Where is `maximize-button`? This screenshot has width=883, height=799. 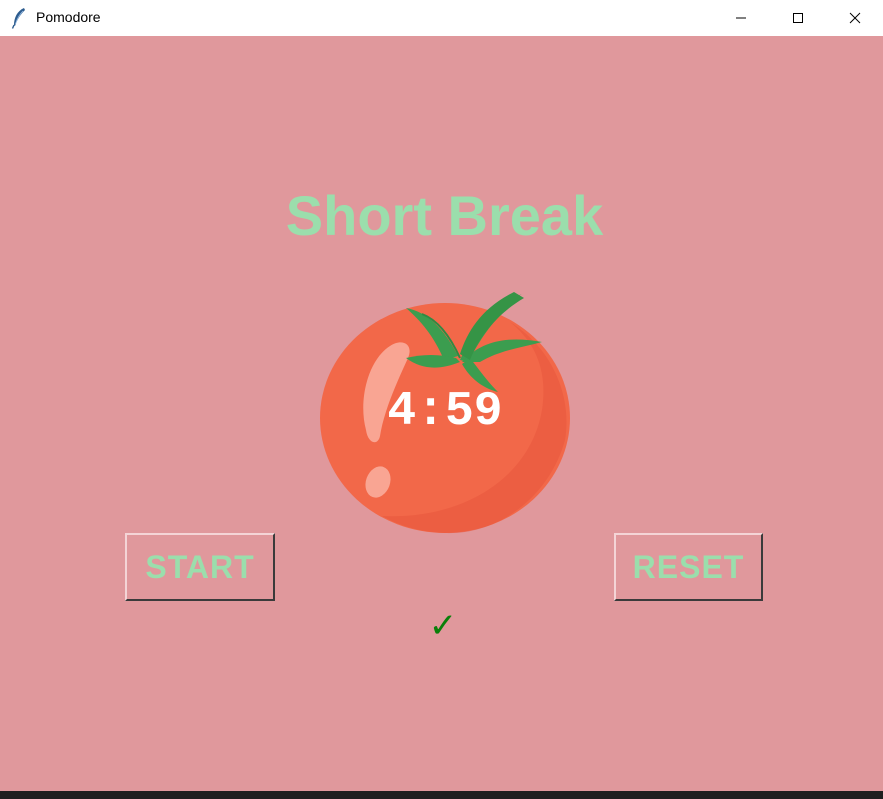 maximize-button is located at coordinates (798, 18).